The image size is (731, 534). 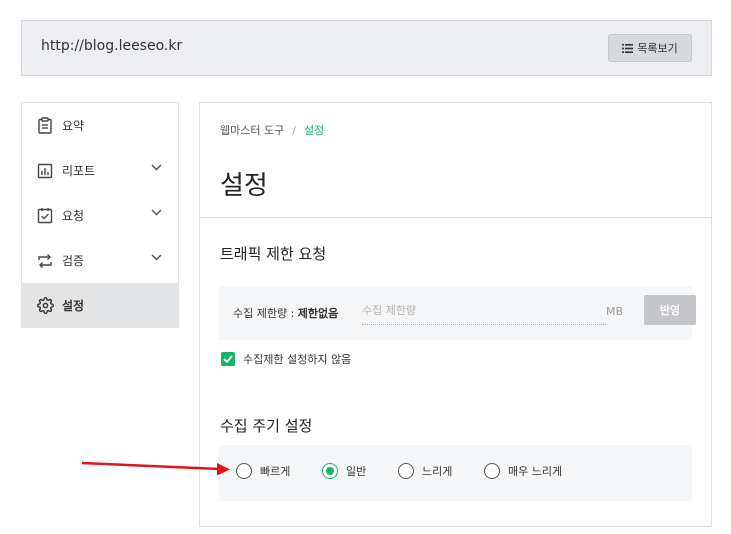 I want to click on check-icon, so click(x=228, y=359).